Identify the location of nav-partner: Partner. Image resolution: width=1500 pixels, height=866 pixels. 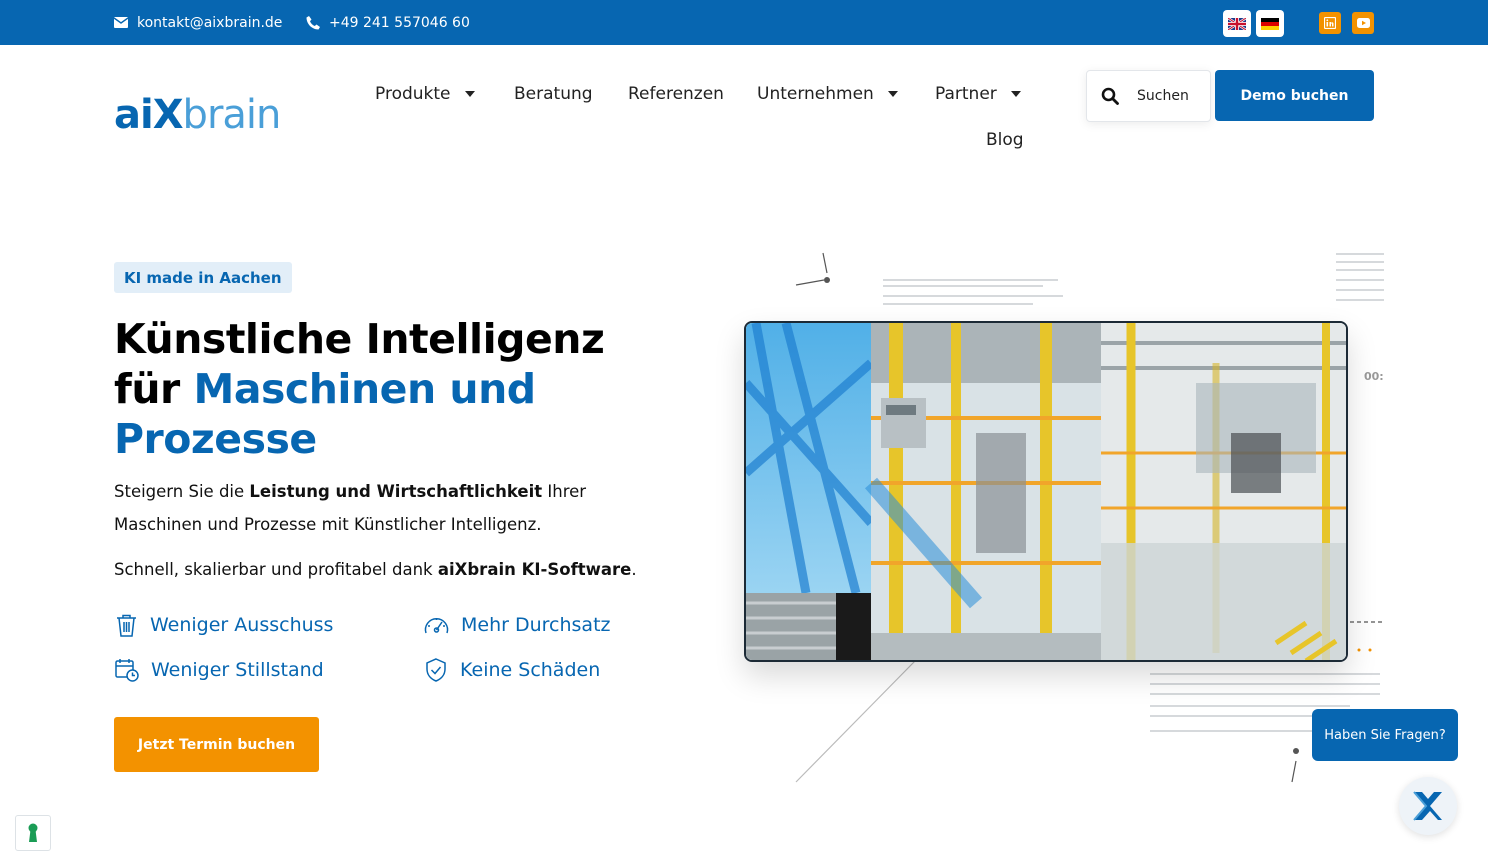
(978, 94).